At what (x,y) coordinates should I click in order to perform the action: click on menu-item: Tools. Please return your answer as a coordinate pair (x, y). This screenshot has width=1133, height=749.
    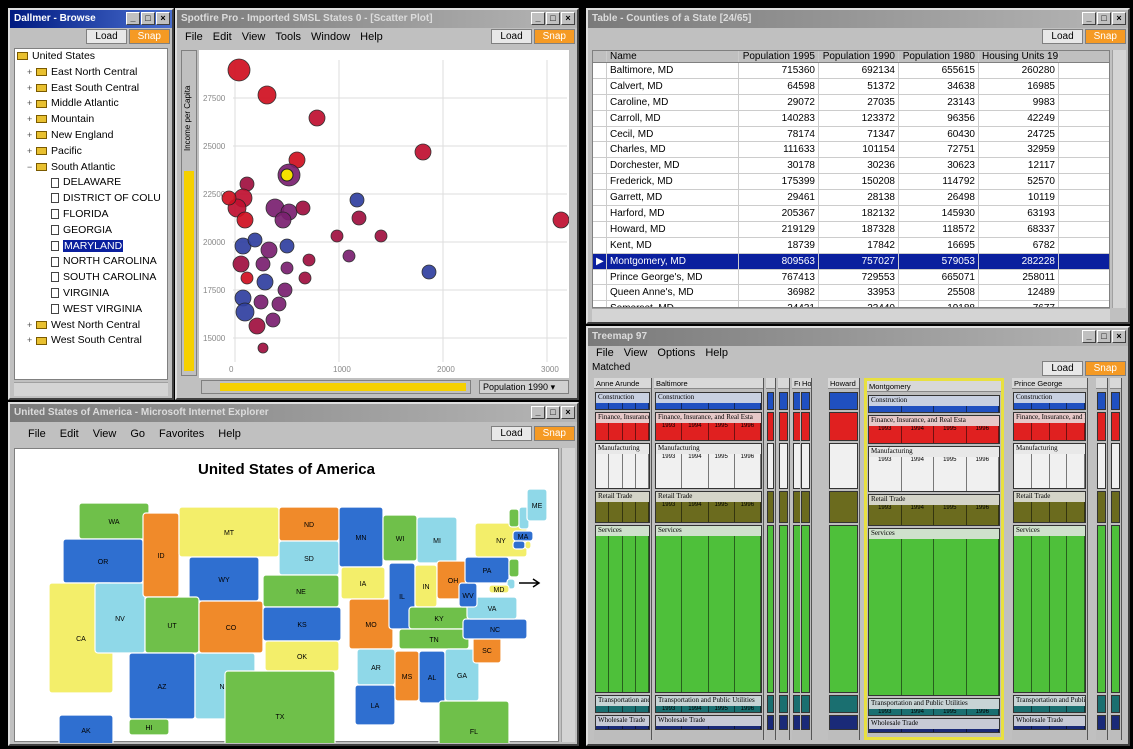
    Looking at the image, I should click on (288, 37).